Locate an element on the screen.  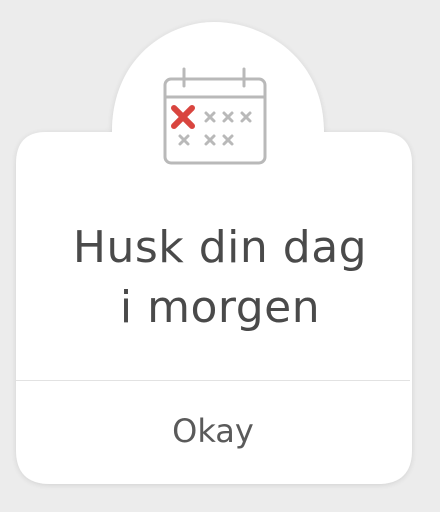
message-line-1: Husk din dag is located at coordinates (220, 247).